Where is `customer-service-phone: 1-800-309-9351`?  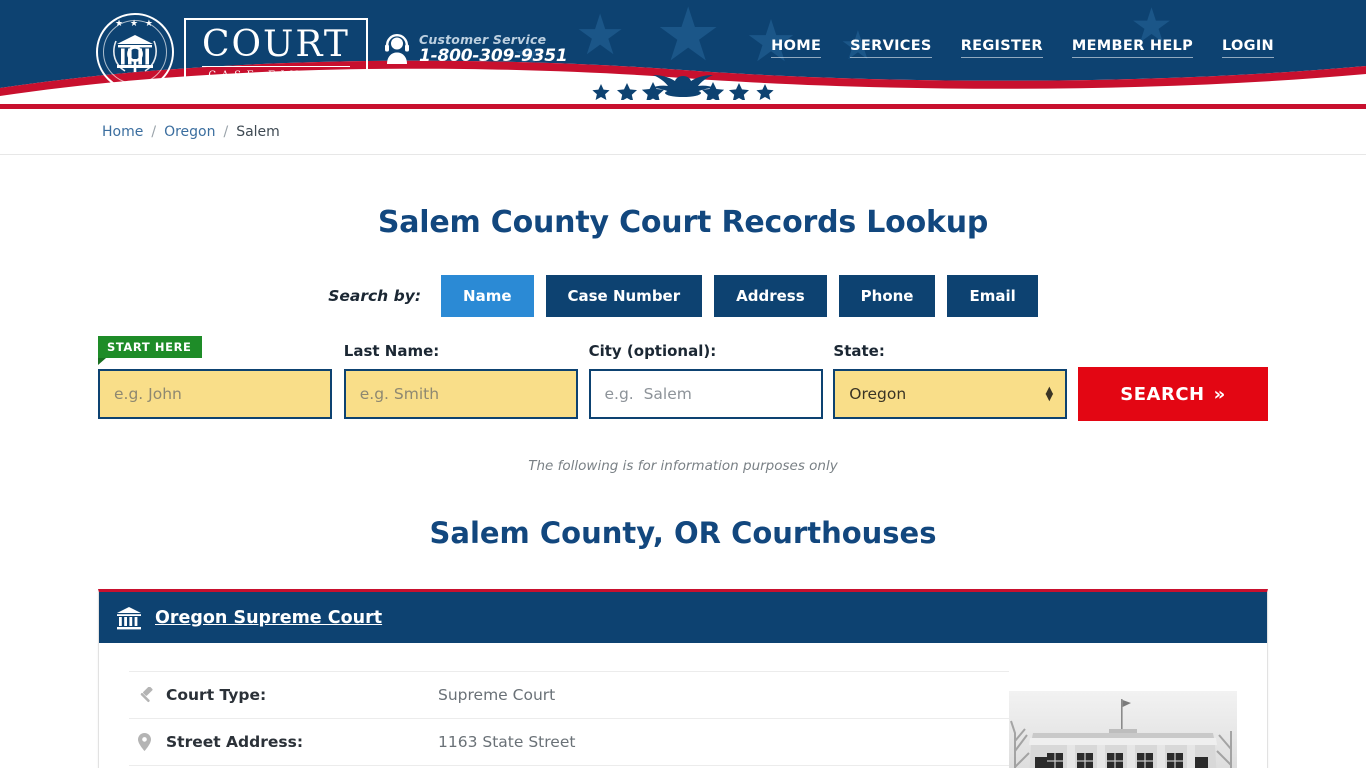
customer-service-phone: 1-800-309-9351 is located at coordinates (493, 56).